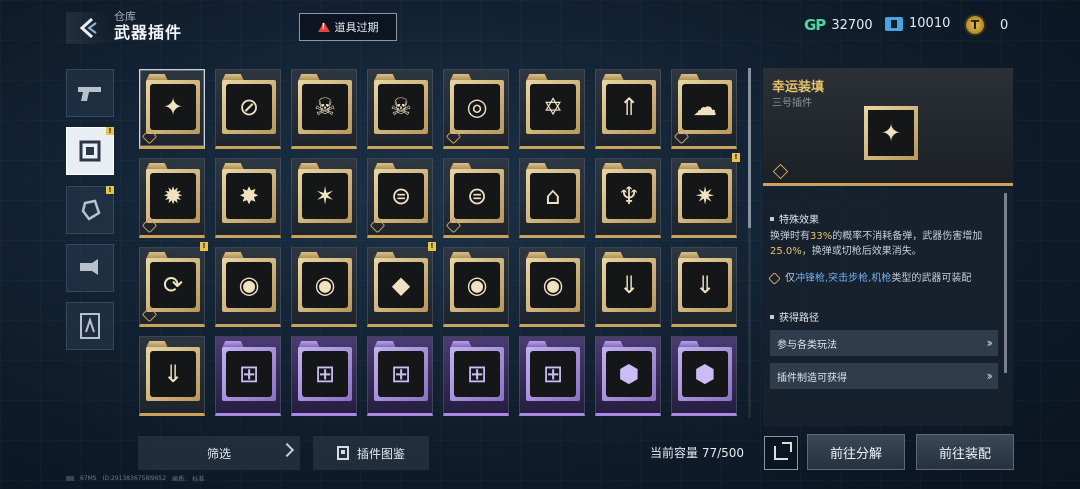 Image resolution: width=1080 pixels, height=489 pixels. What do you see at coordinates (975, 25) in the screenshot?
I see `coin-icon: T` at bounding box center [975, 25].